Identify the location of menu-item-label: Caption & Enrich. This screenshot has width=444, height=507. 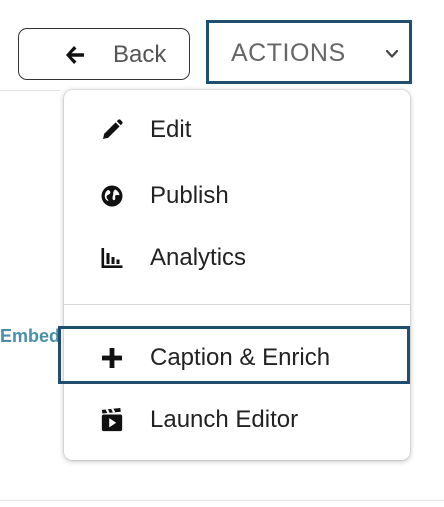
(240, 357).